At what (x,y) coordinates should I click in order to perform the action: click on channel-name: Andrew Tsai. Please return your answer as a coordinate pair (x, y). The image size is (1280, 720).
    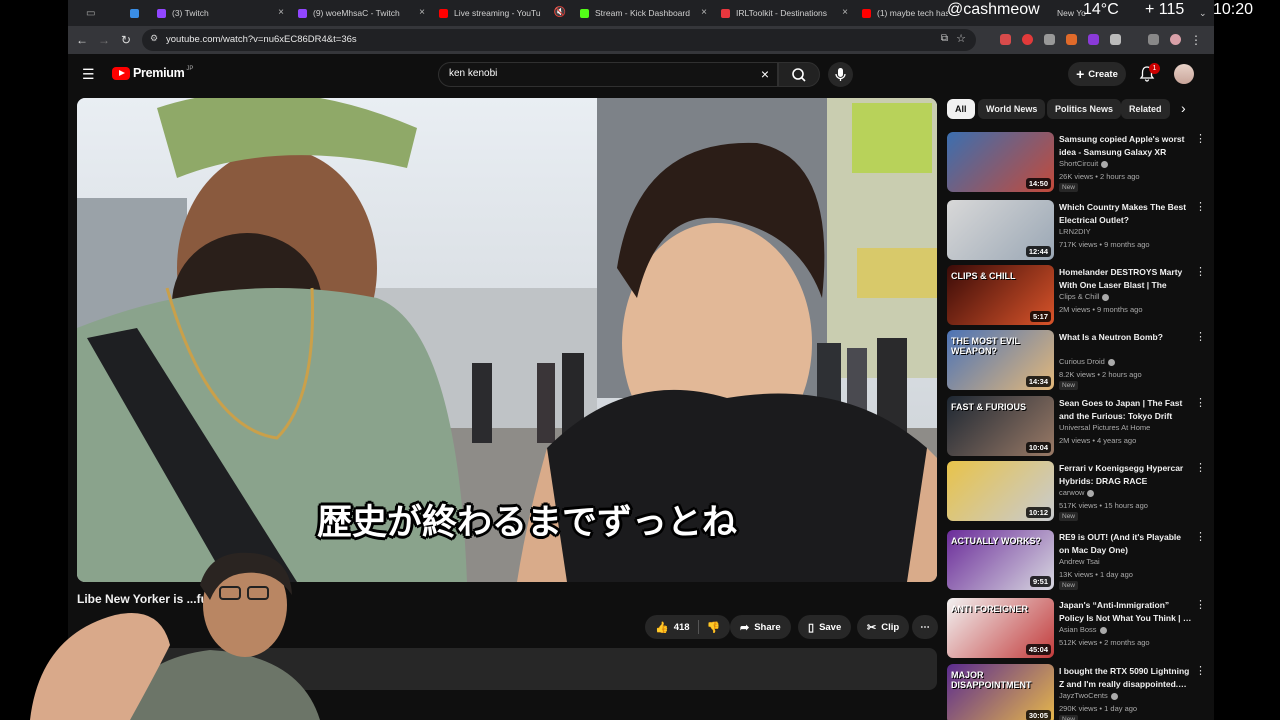
    Looking at the image, I should click on (1079, 561).